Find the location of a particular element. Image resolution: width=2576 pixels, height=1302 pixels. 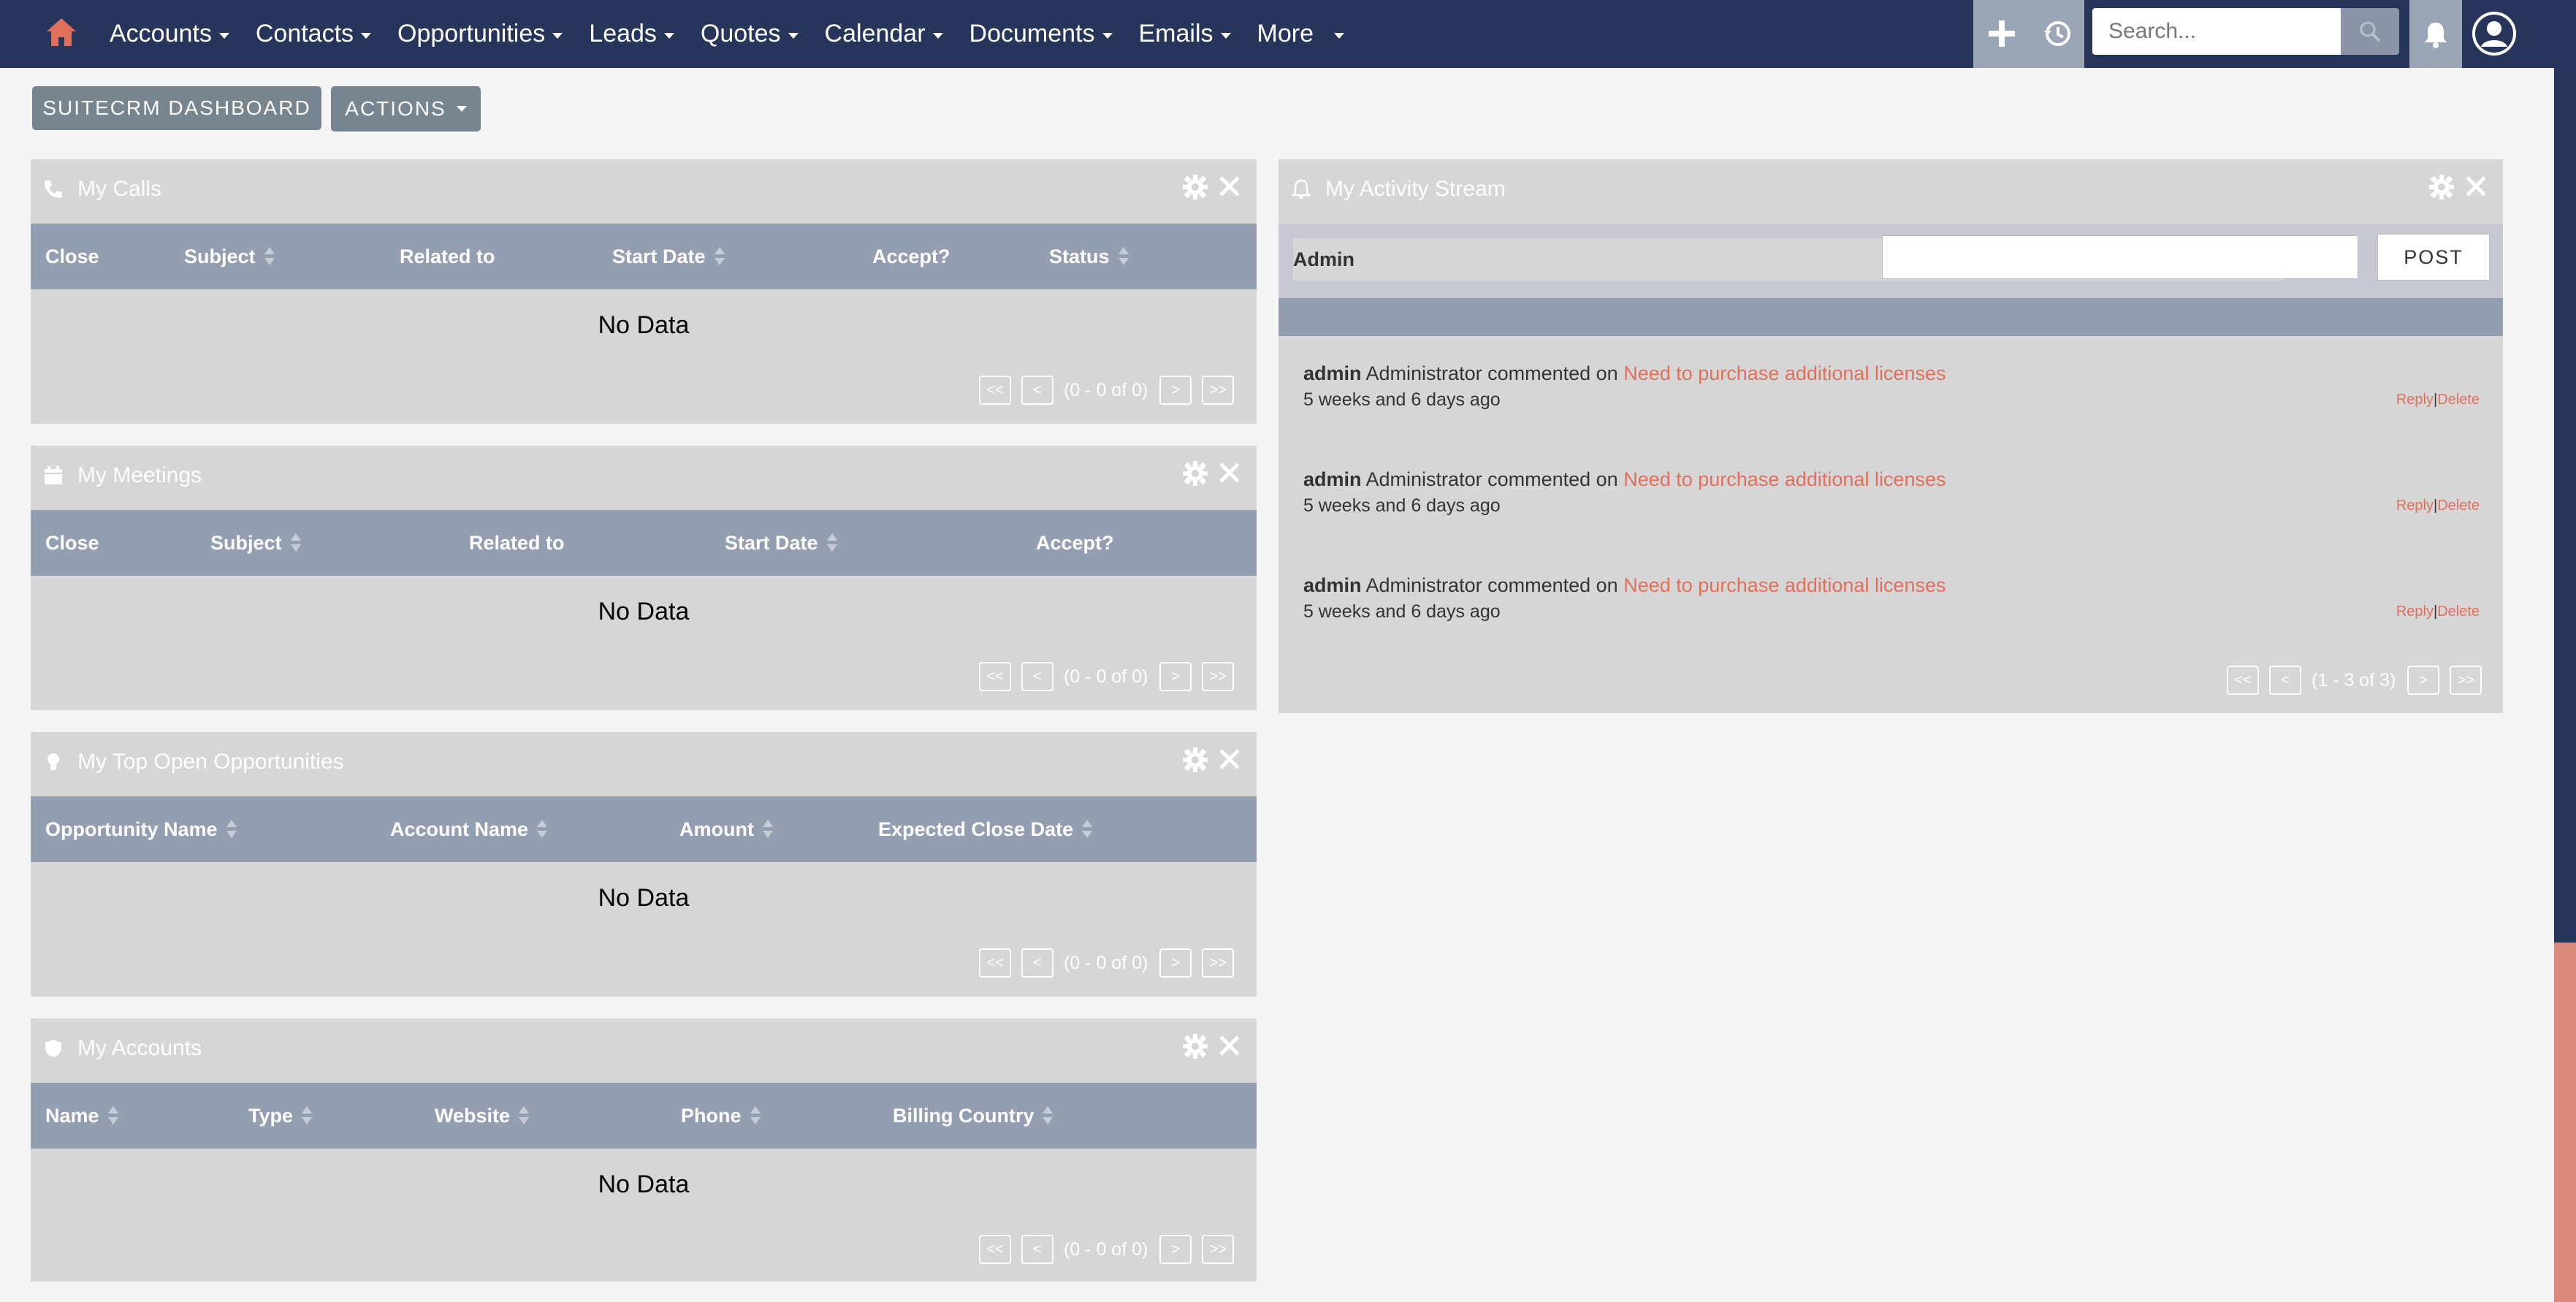

notifications-button is located at coordinates (2435, 34).